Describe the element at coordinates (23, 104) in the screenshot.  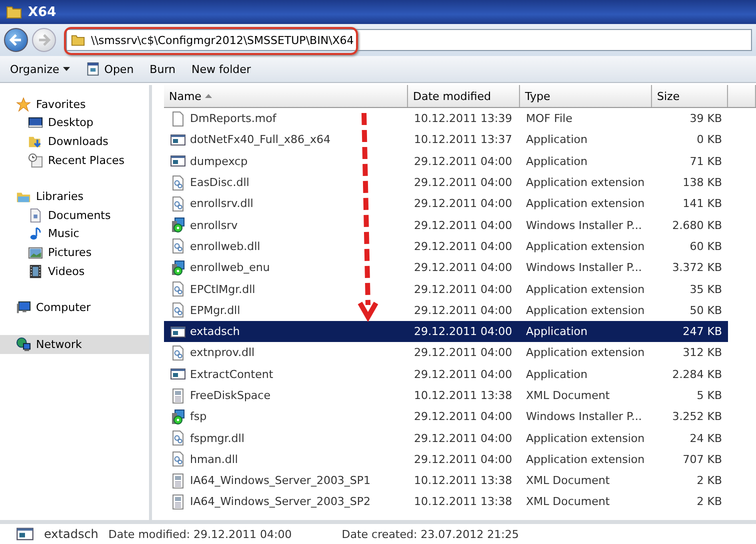
I see `star-icon` at that location.